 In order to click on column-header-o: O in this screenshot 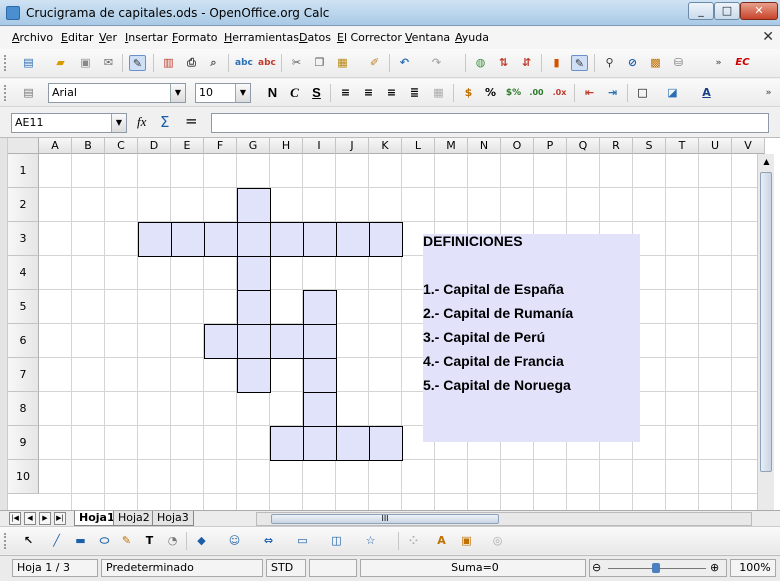, I will do `click(517, 146)`.